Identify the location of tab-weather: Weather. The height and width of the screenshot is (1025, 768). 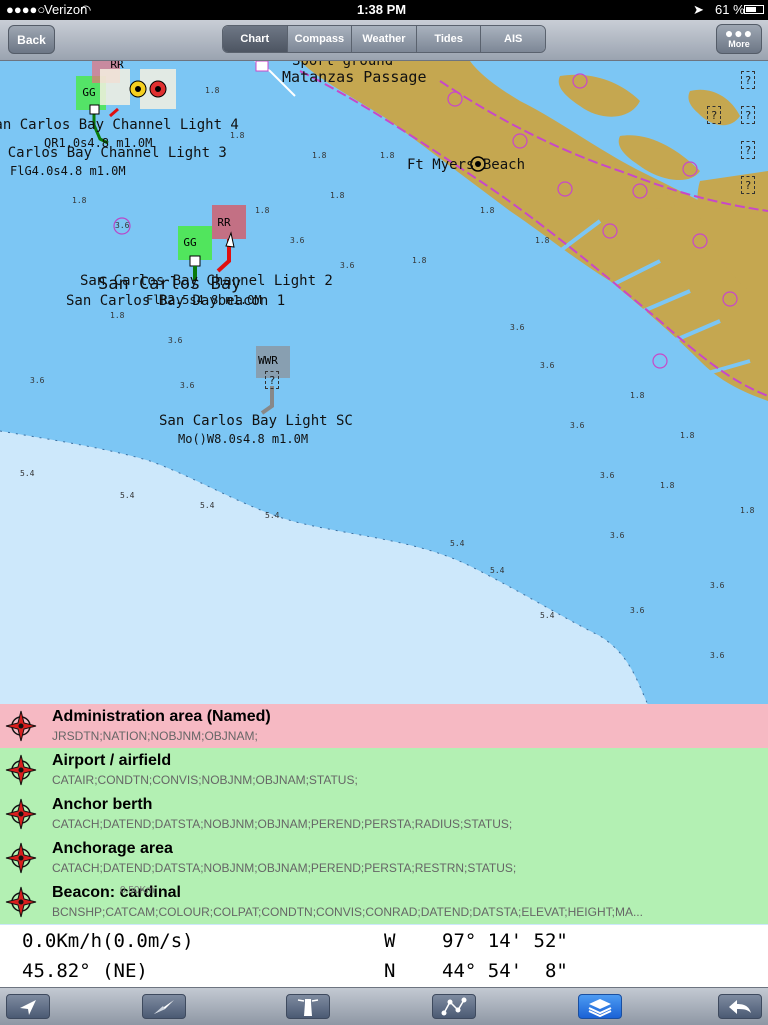
(384, 39).